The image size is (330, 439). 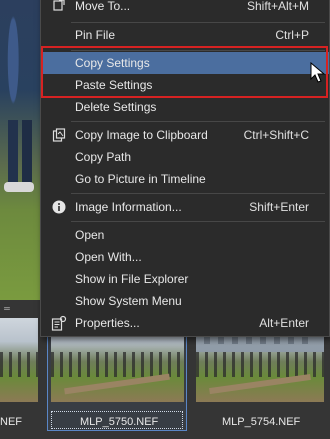 What do you see at coordinates (59, 323) in the screenshot?
I see `properties-icon` at bounding box center [59, 323].